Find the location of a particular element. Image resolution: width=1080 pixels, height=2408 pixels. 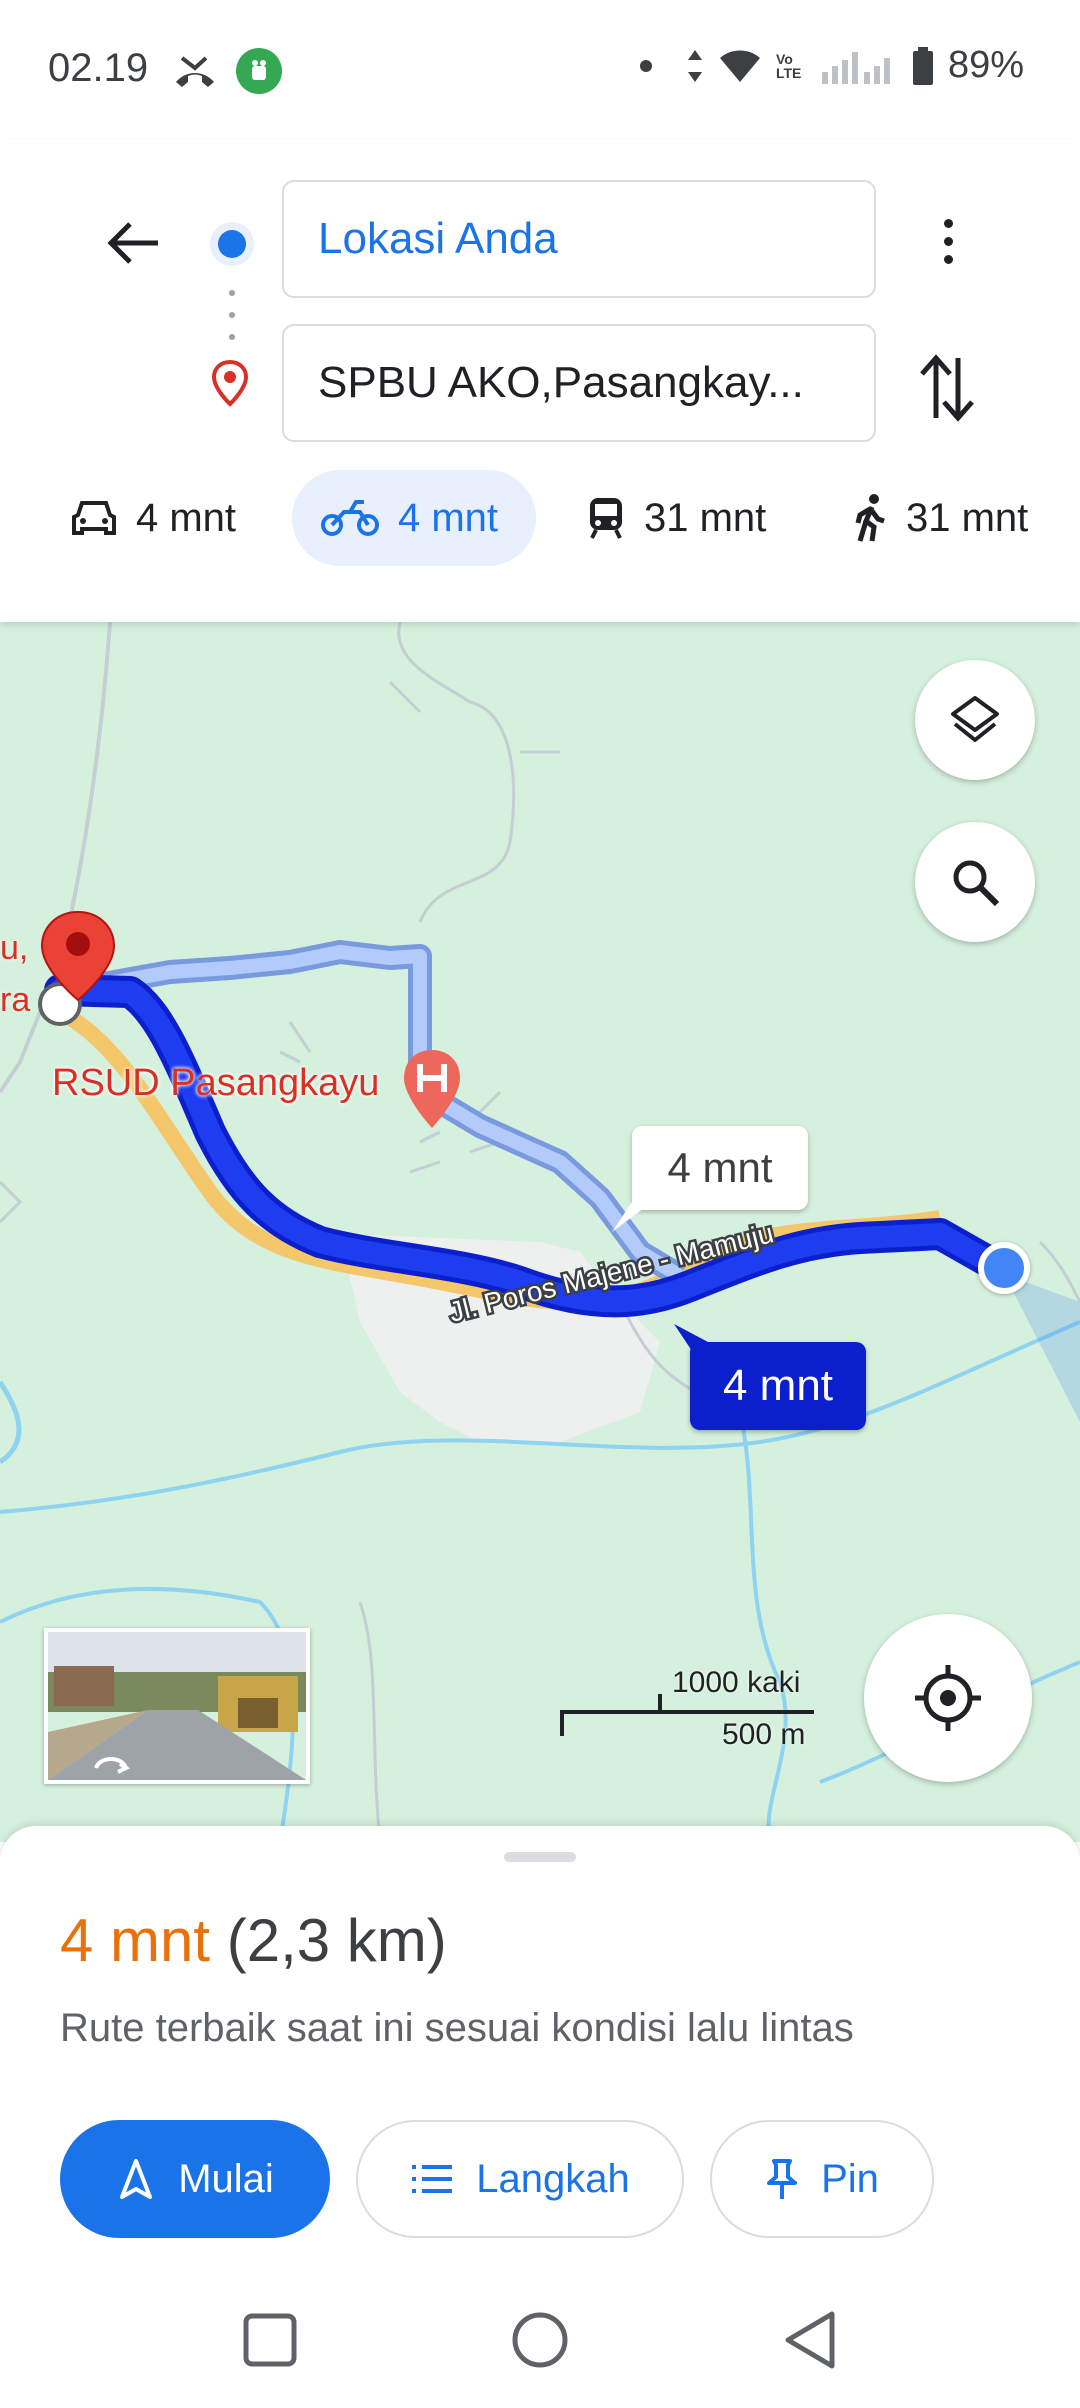

list-icon is located at coordinates (432, 2179).